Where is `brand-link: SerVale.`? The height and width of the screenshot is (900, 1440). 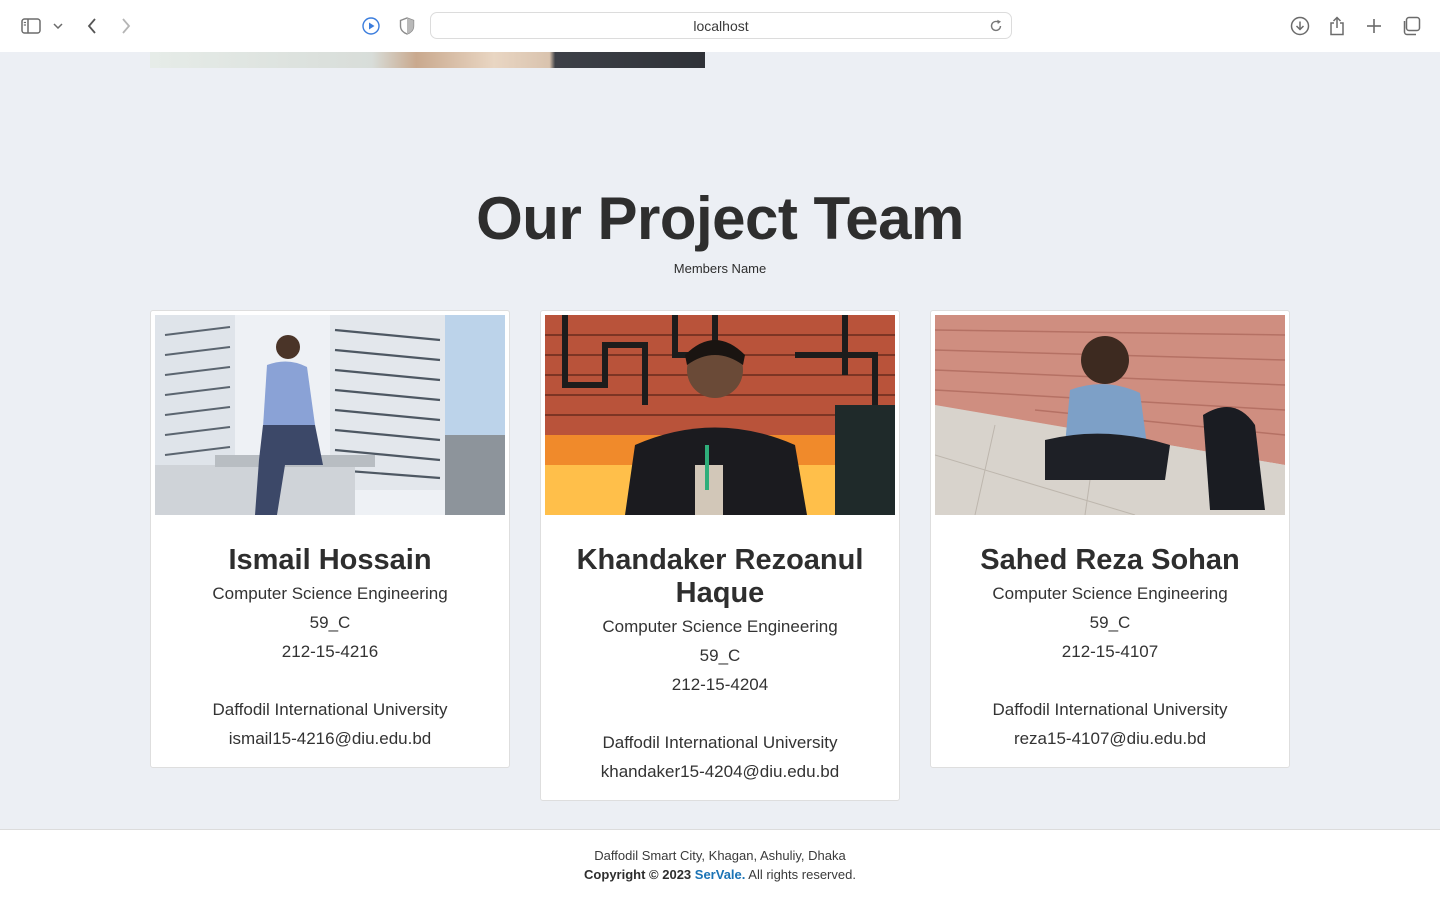
brand-link: SerVale. is located at coordinates (720, 874).